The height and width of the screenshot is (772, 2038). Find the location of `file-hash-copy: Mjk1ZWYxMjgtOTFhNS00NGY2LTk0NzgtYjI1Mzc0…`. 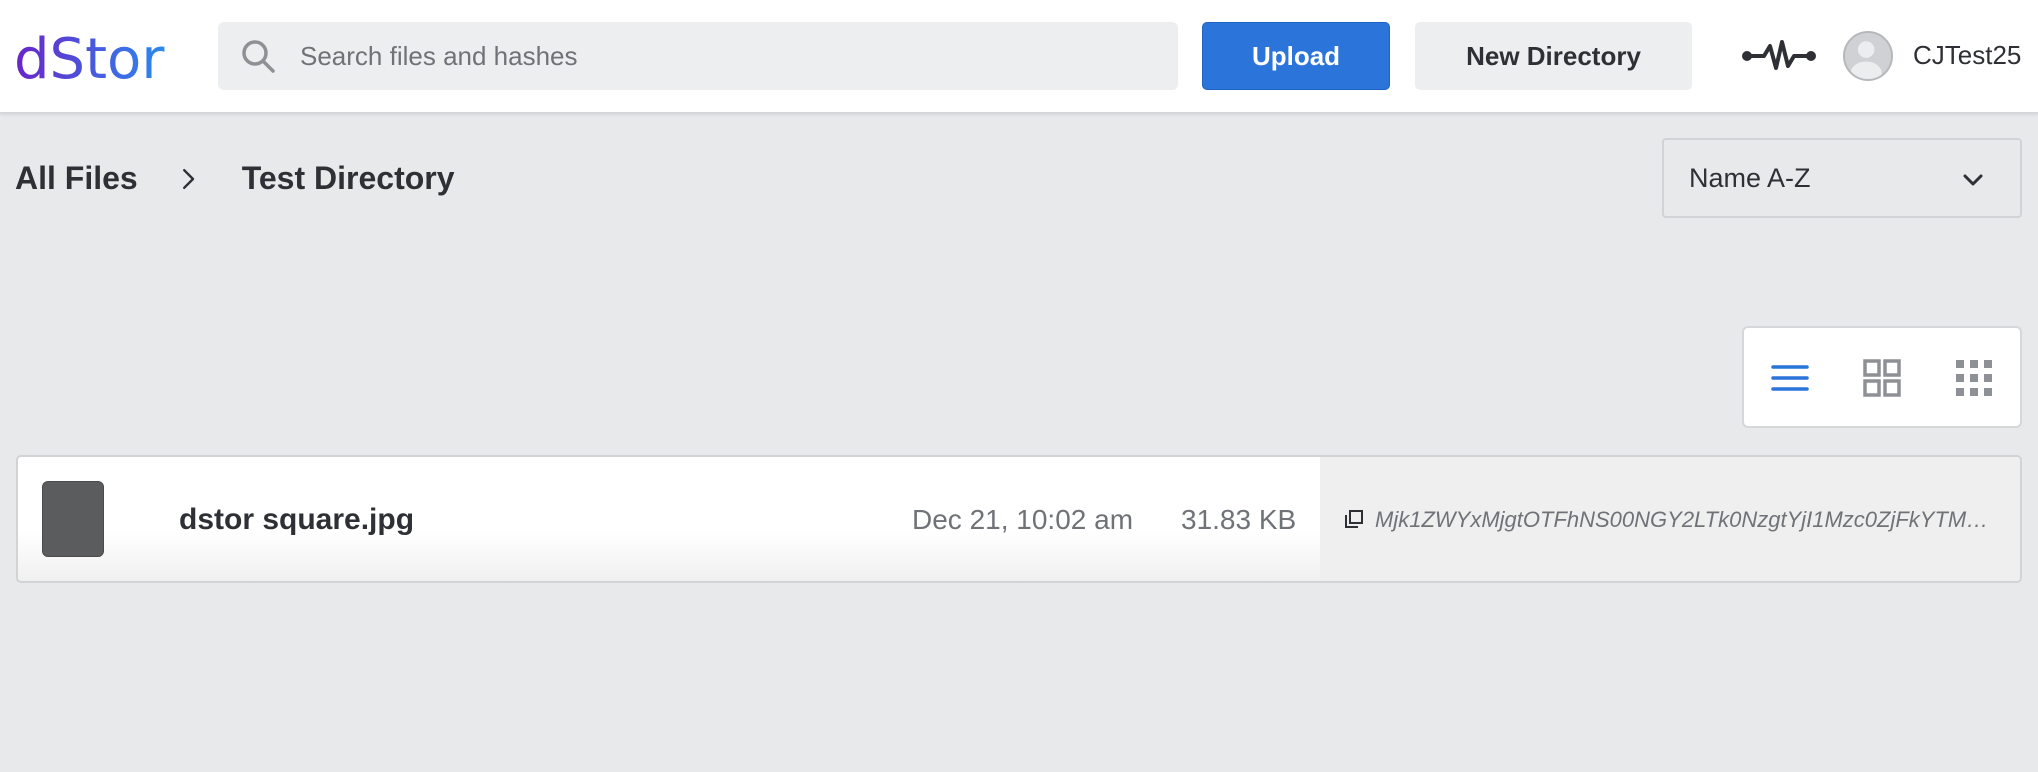

file-hash-copy: Mjk1ZWYxMjgtOTFhNS00NGY2LTk0NzgtYjI1Mzc0… is located at coordinates (1670, 519).